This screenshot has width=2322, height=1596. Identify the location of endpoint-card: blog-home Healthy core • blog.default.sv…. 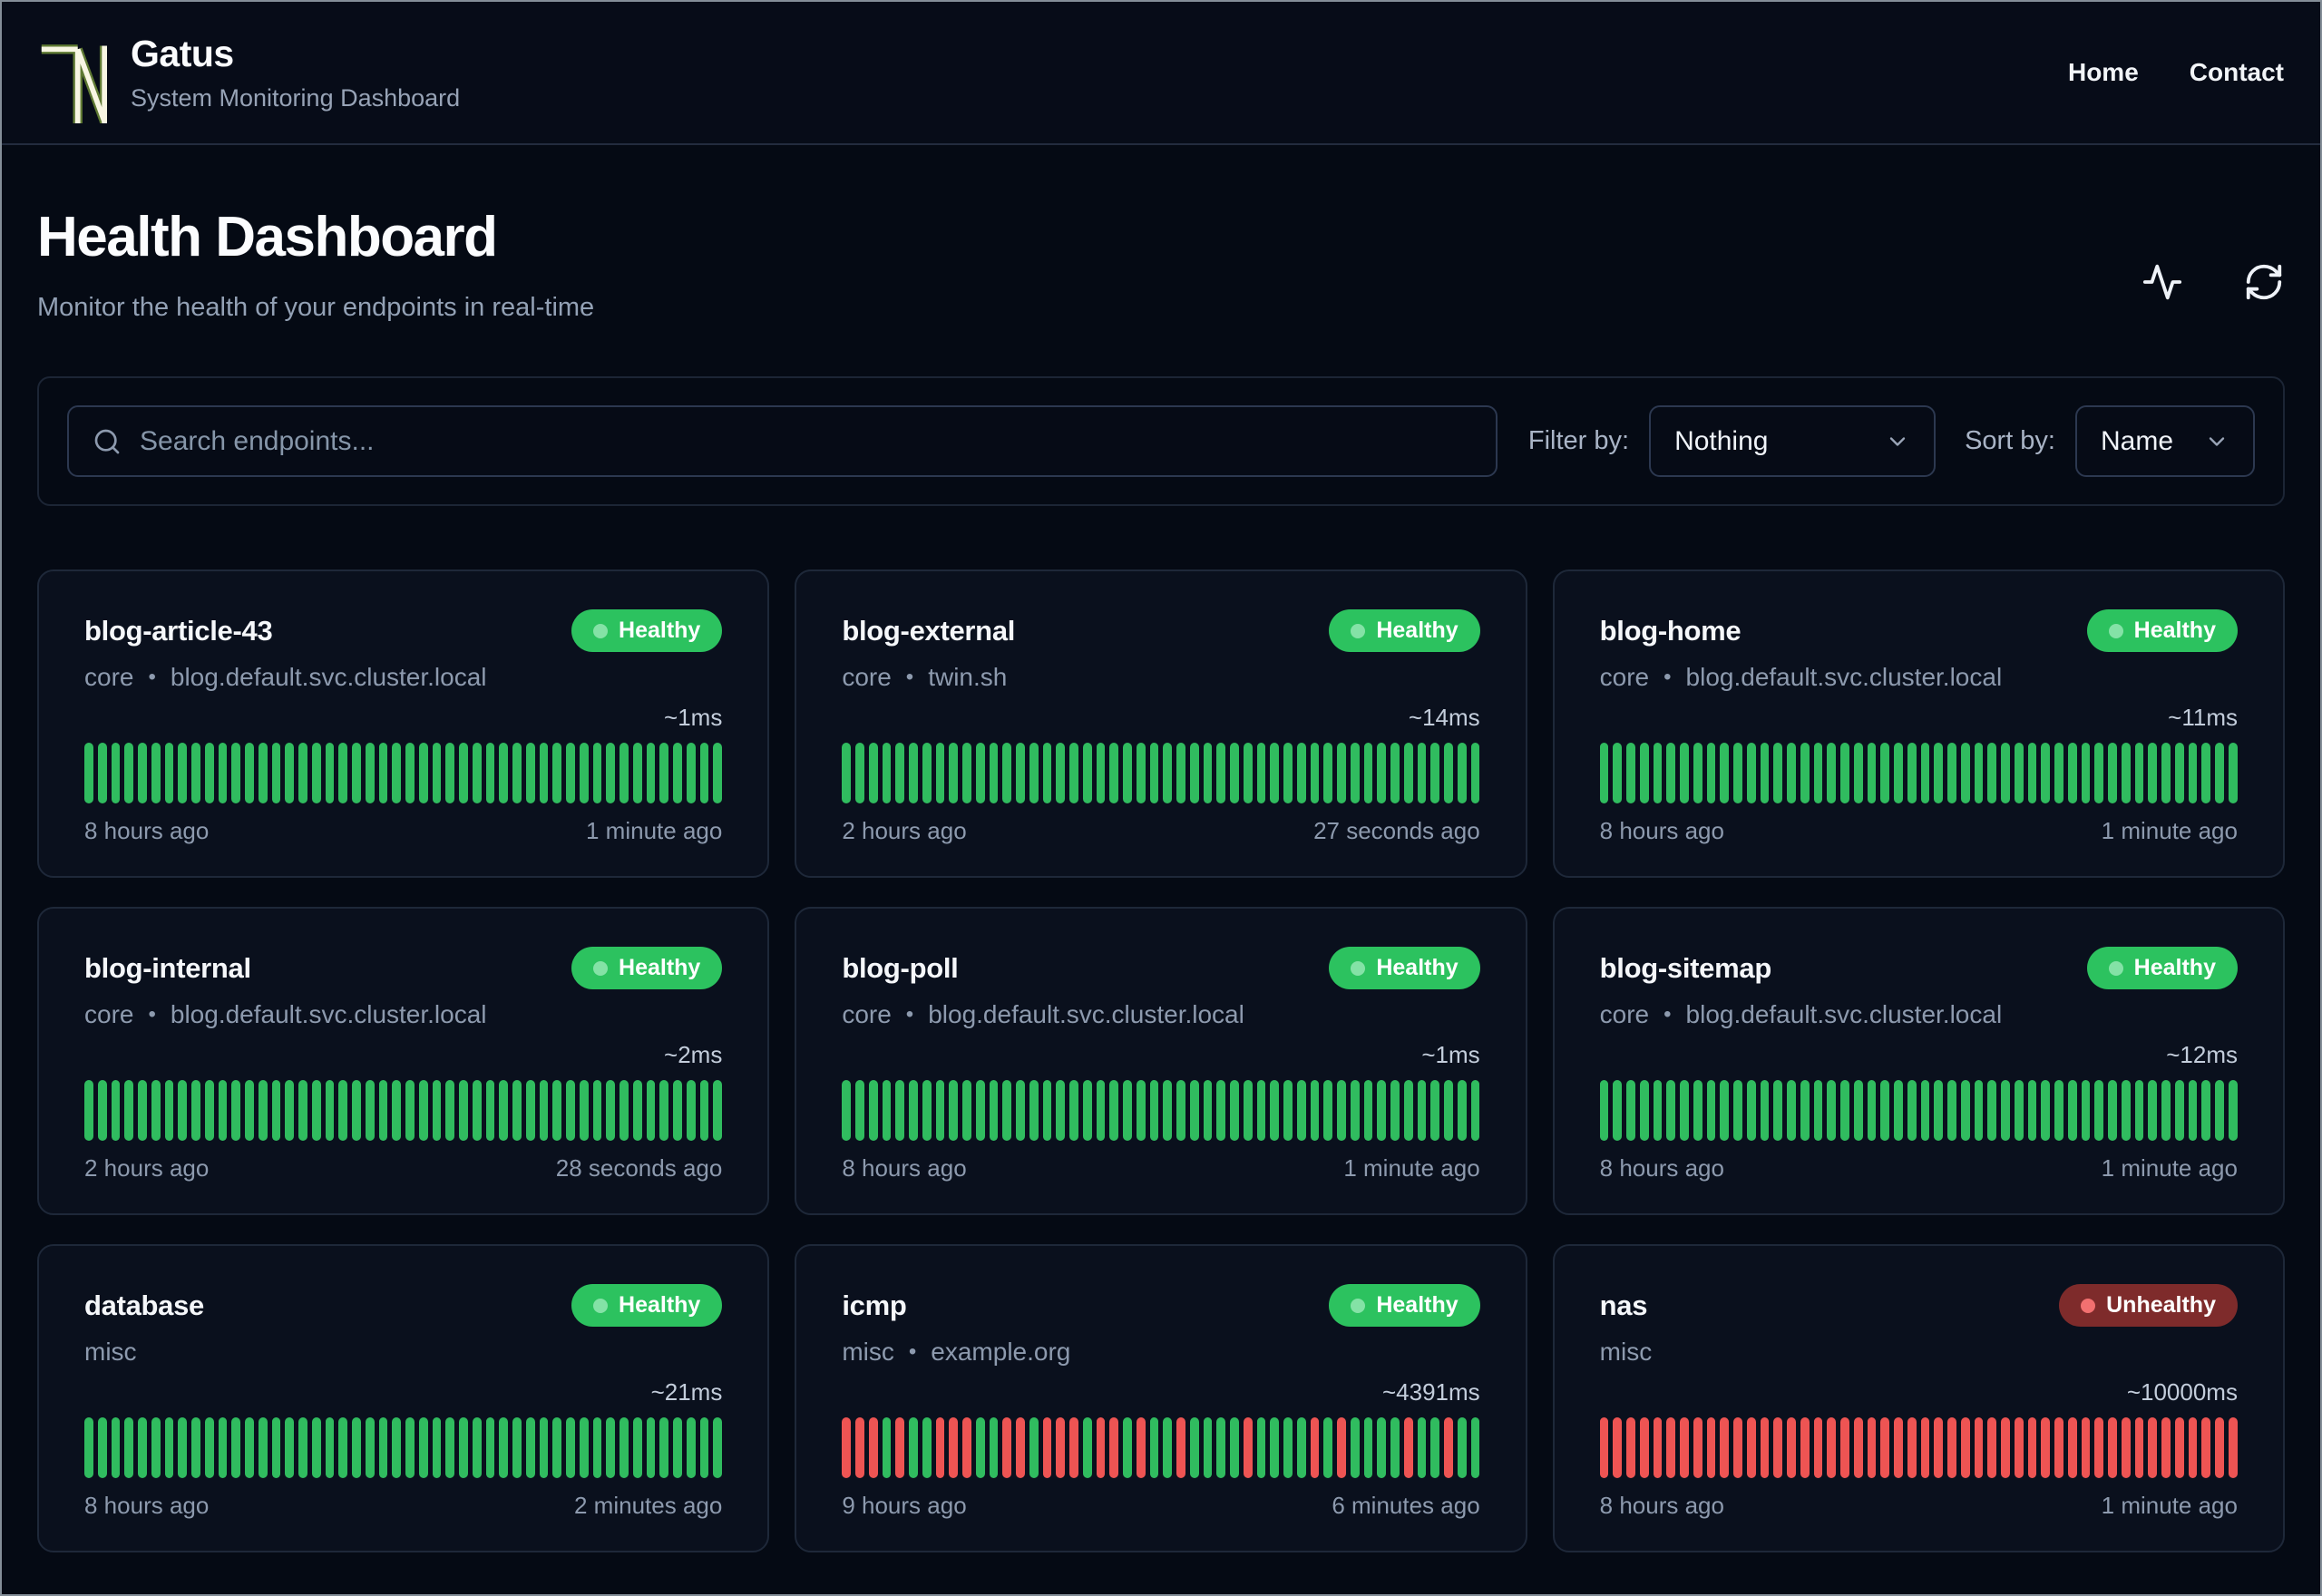
(1918, 723).